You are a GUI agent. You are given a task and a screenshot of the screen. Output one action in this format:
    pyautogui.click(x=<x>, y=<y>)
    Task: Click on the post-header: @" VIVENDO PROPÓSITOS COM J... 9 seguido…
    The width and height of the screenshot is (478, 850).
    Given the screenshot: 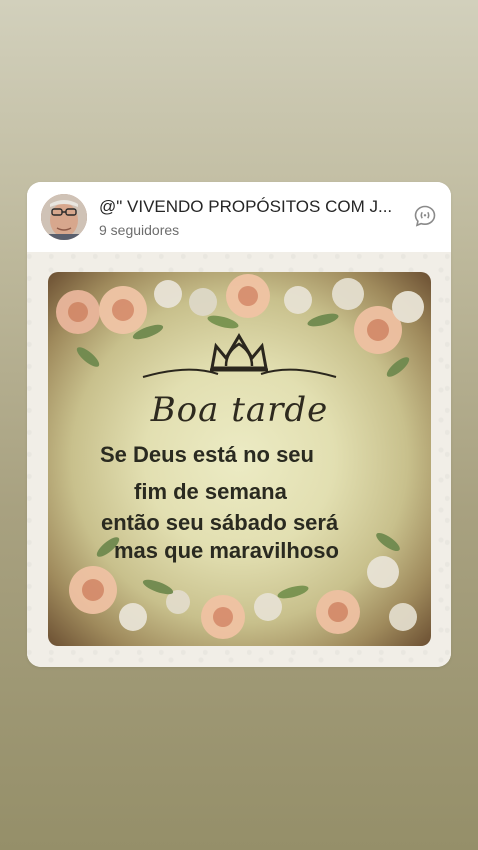 What is the action you would take?
    pyautogui.click(x=239, y=217)
    